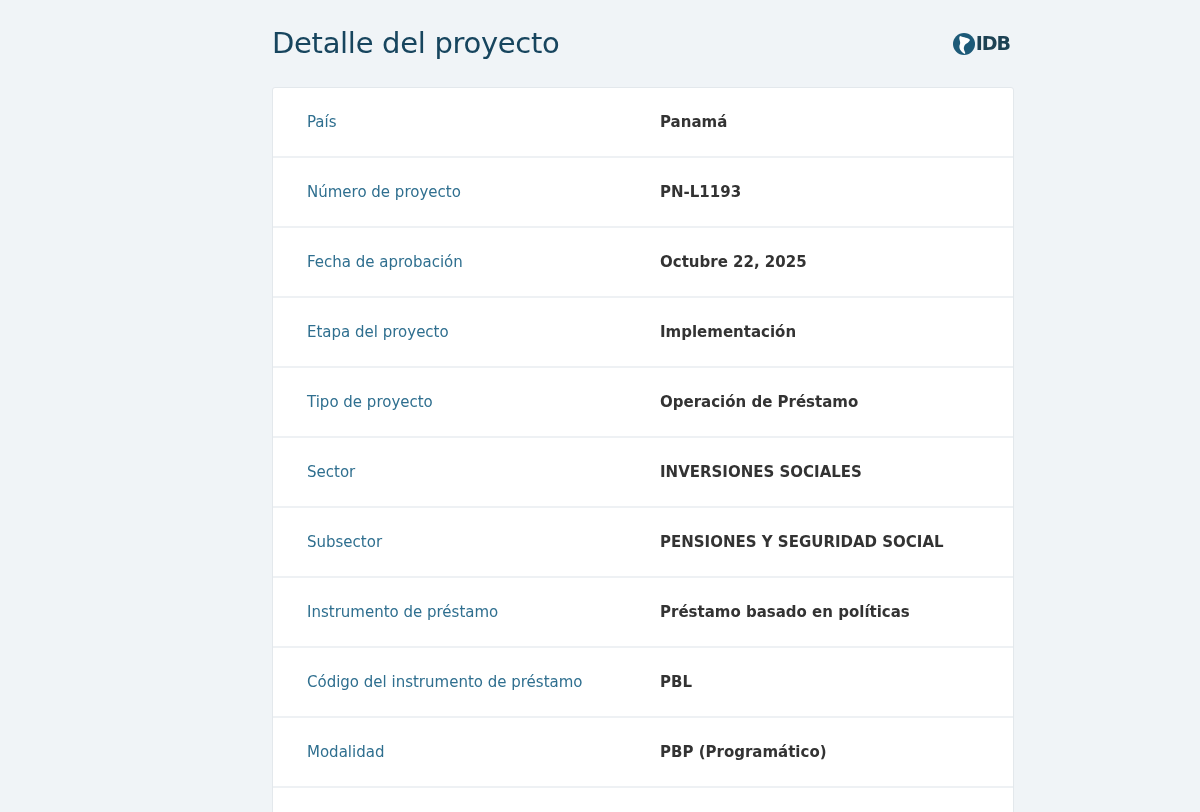 The height and width of the screenshot is (812, 1200). Describe the element at coordinates (378, 332) in the screenshot. I see `detail-label: Etapa del proyecto` at that location.